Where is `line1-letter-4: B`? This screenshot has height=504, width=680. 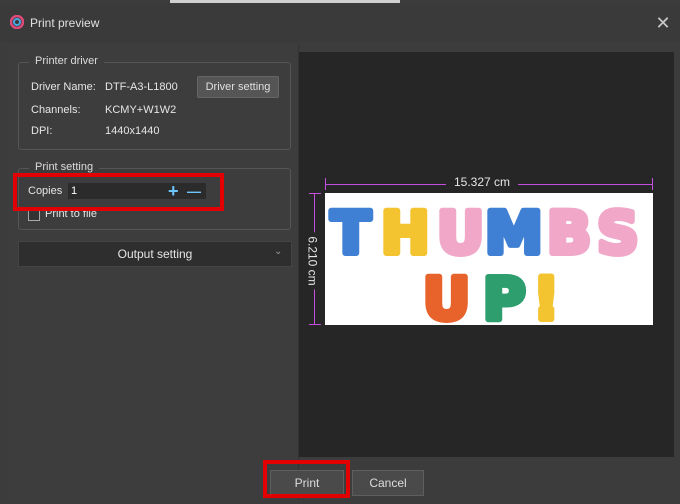 line1-letter-4: B is located at coordinates (569, 233).